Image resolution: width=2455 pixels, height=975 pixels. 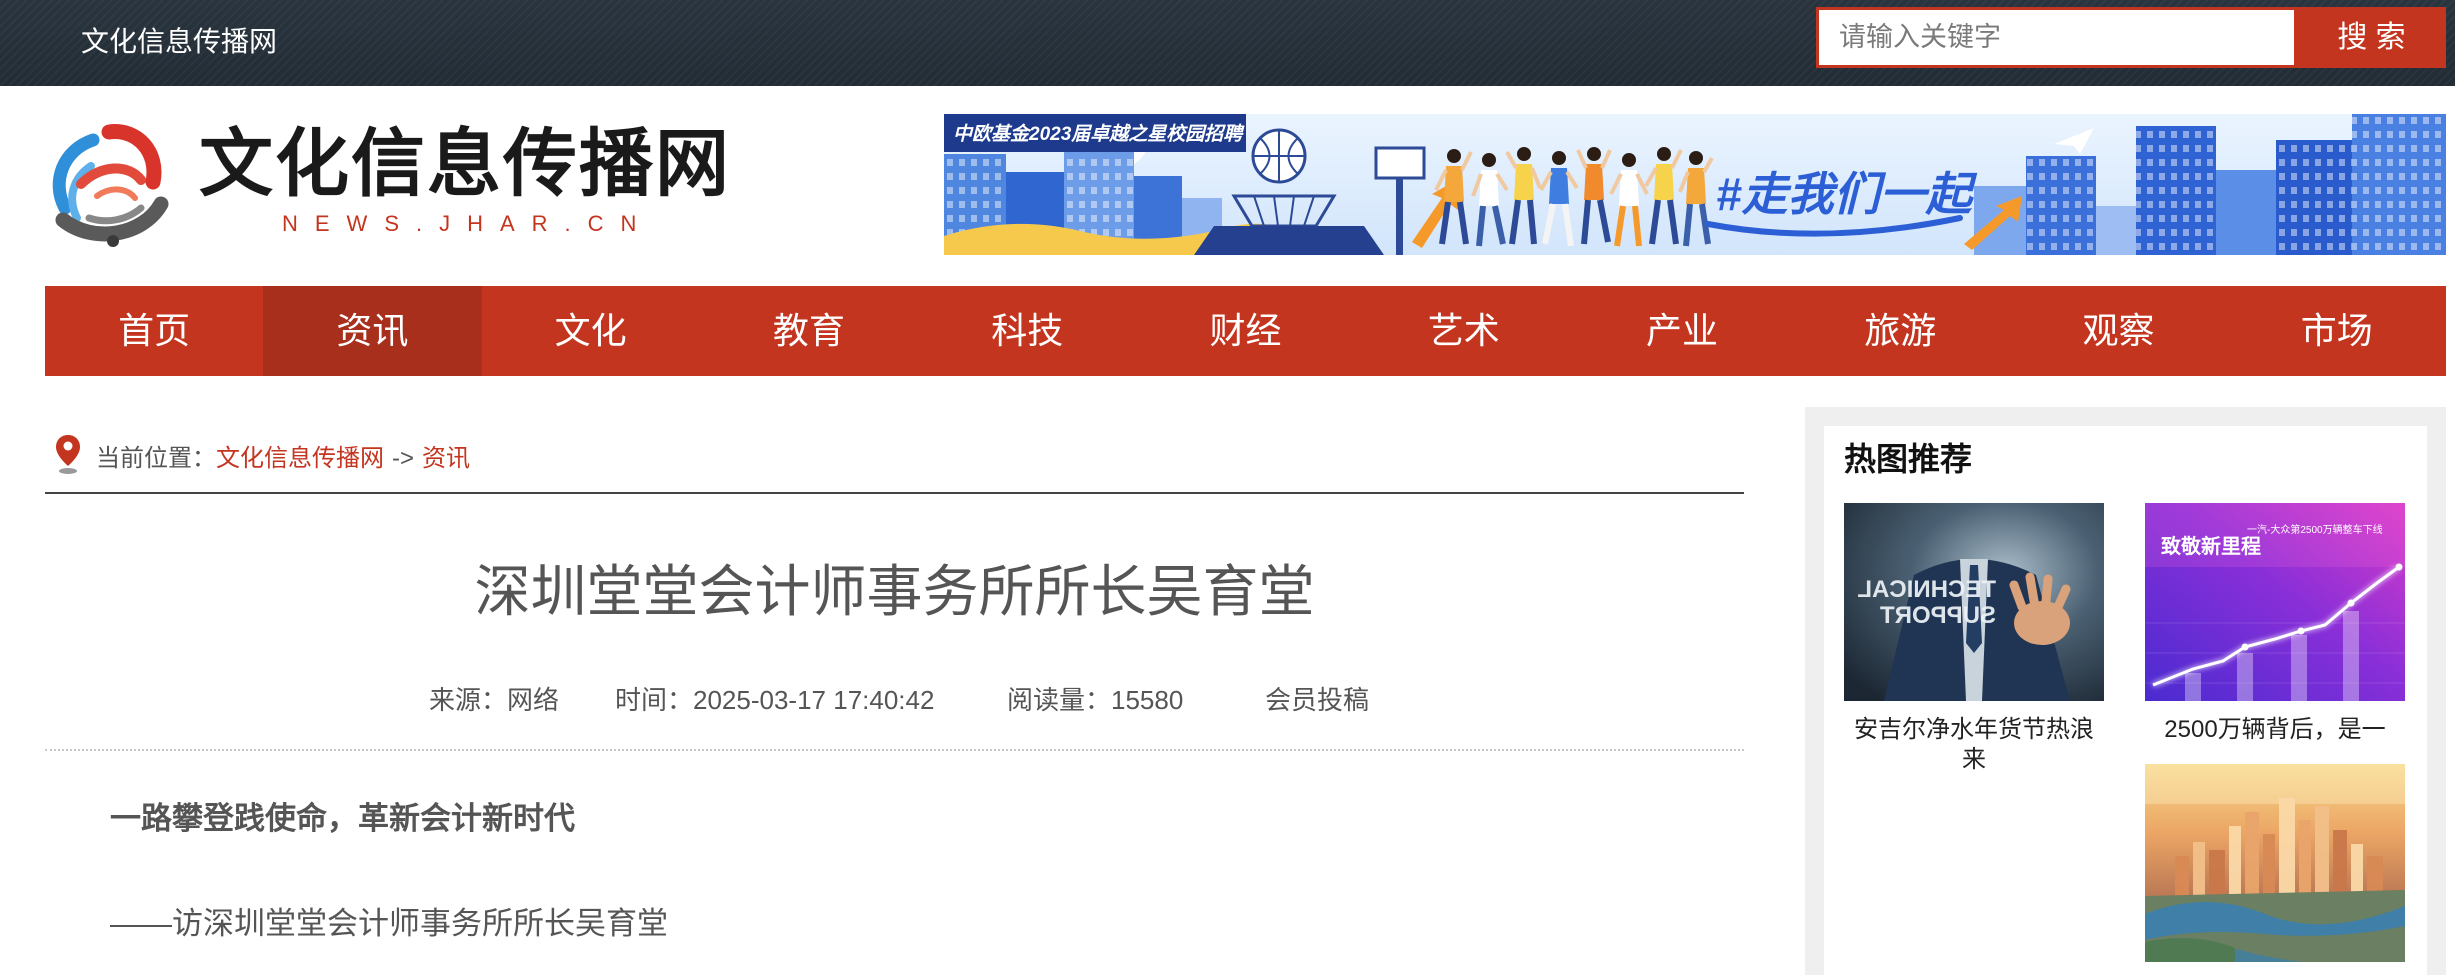 What do you see at coordinates (1227, 43) in the screenshot?
I see `top-bar: 文化信息传播网 搜 索` at bounding box center [1227, 43].